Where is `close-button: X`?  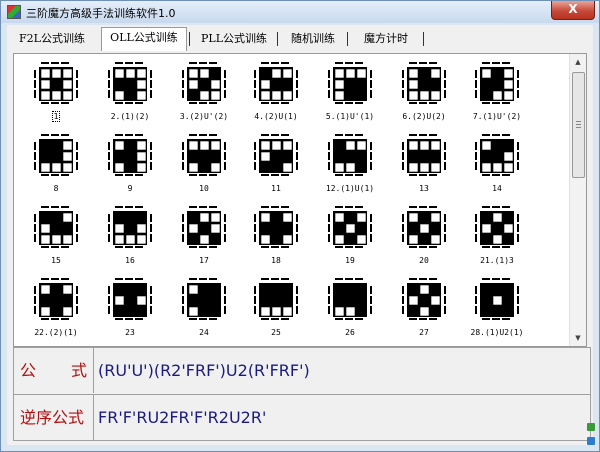 close-button: X is located at coordinates (573, 10).